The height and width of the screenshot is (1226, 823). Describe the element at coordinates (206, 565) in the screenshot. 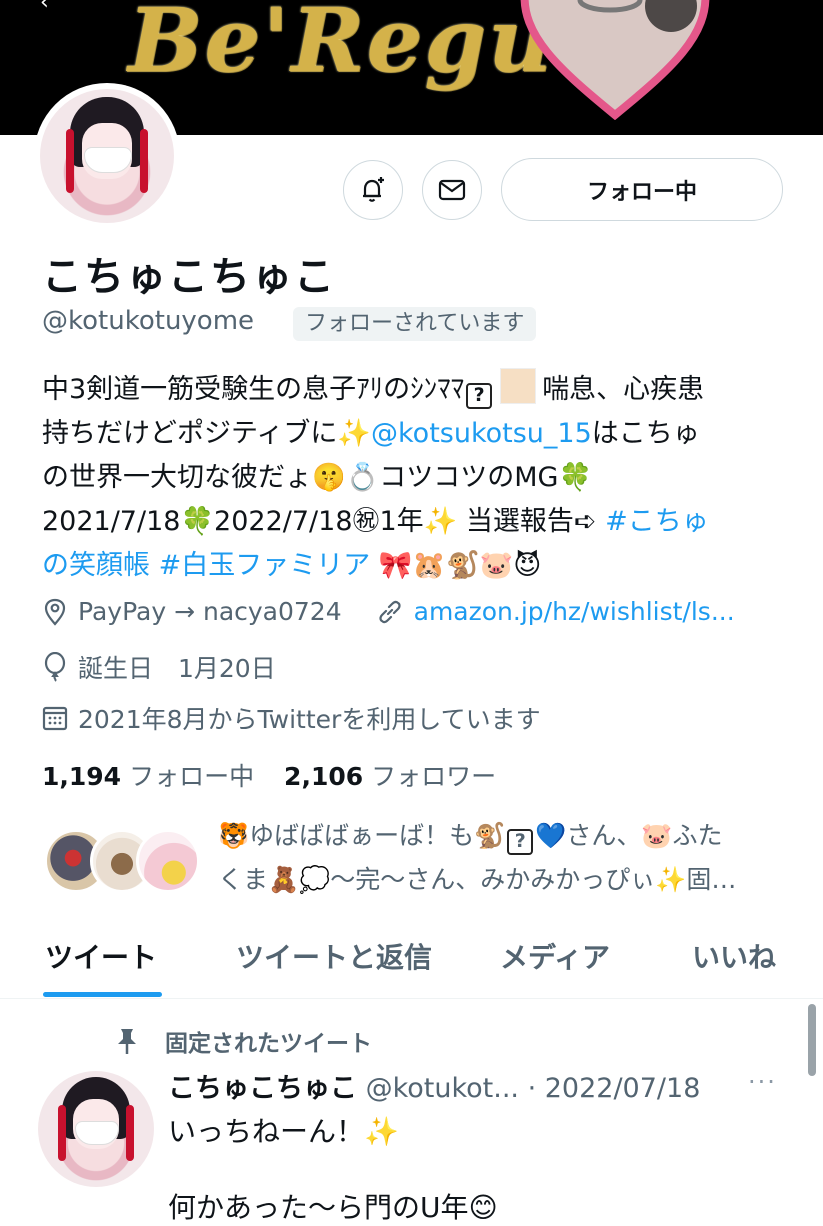

I see `bio-hashtag-link: の笑顔帳 #白玉ファミリア` at that location.